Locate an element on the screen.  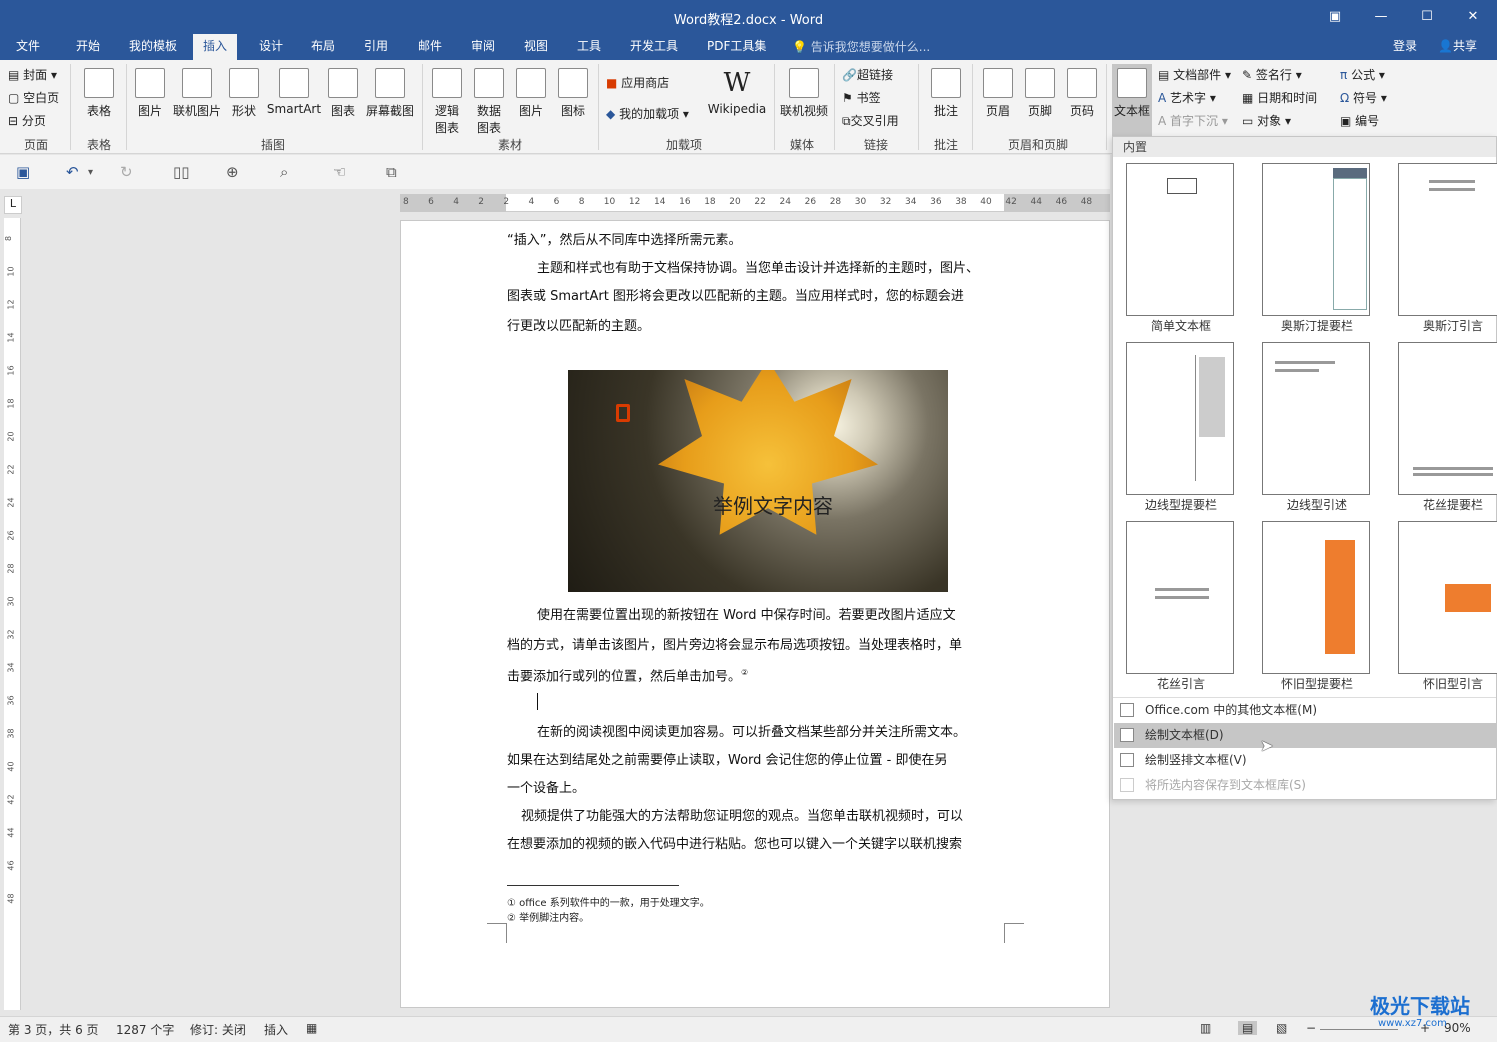
textbox-thumbnail-austin-quote is located at coordinates (1447, 239).